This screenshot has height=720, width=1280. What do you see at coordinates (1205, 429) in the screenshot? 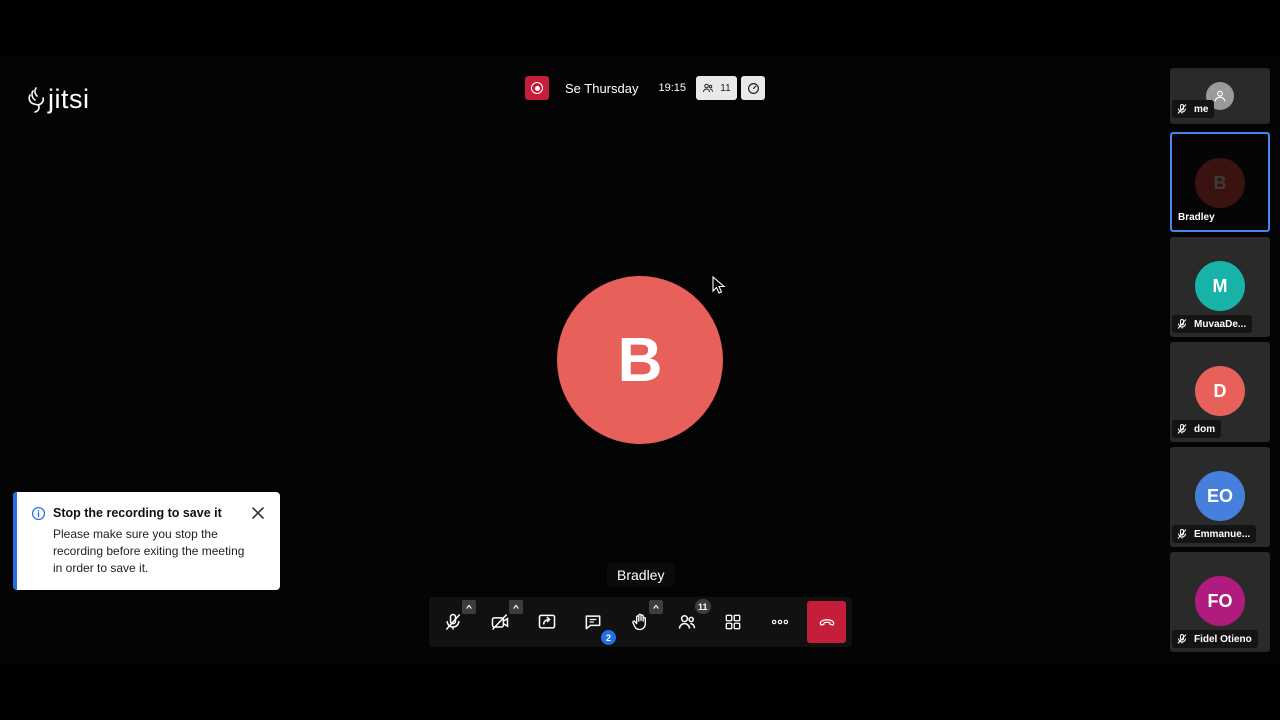
I see `participant-name: dom` at bounding box center [1205, 429].